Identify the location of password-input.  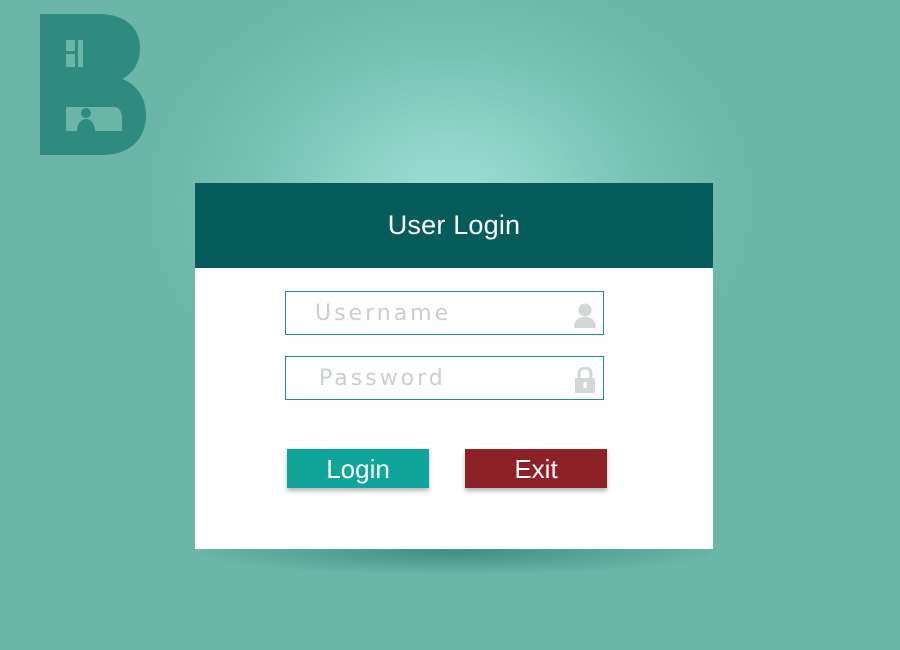
(426, 378).